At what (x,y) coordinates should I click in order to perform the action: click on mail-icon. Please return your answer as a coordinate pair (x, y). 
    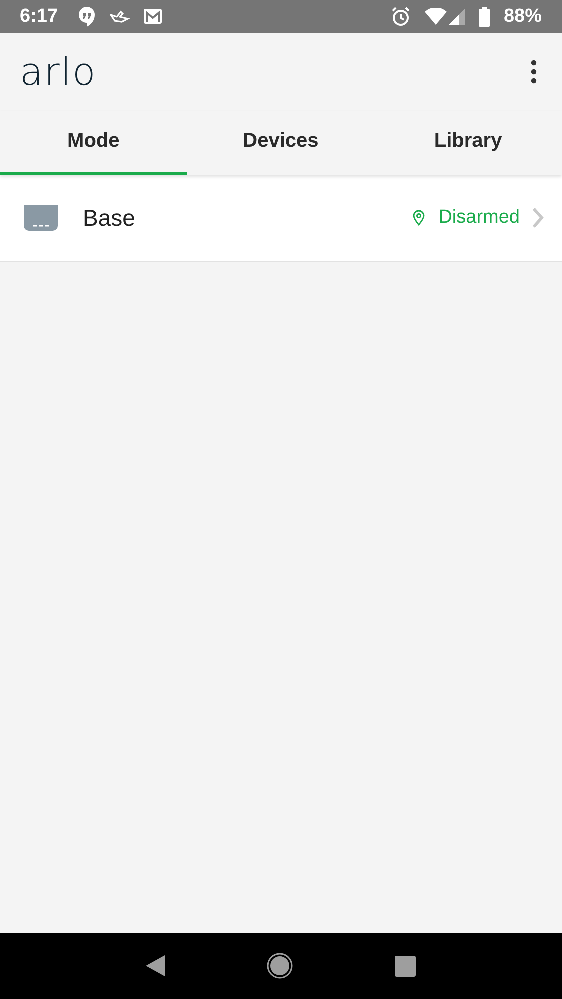
    Looking at the image, I should click on (153, 16).